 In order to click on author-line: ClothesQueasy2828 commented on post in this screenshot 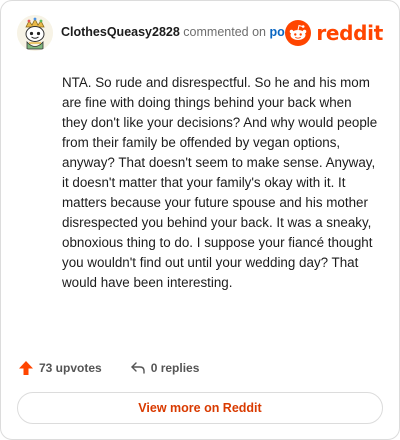, I will do `click(178, 32)`.